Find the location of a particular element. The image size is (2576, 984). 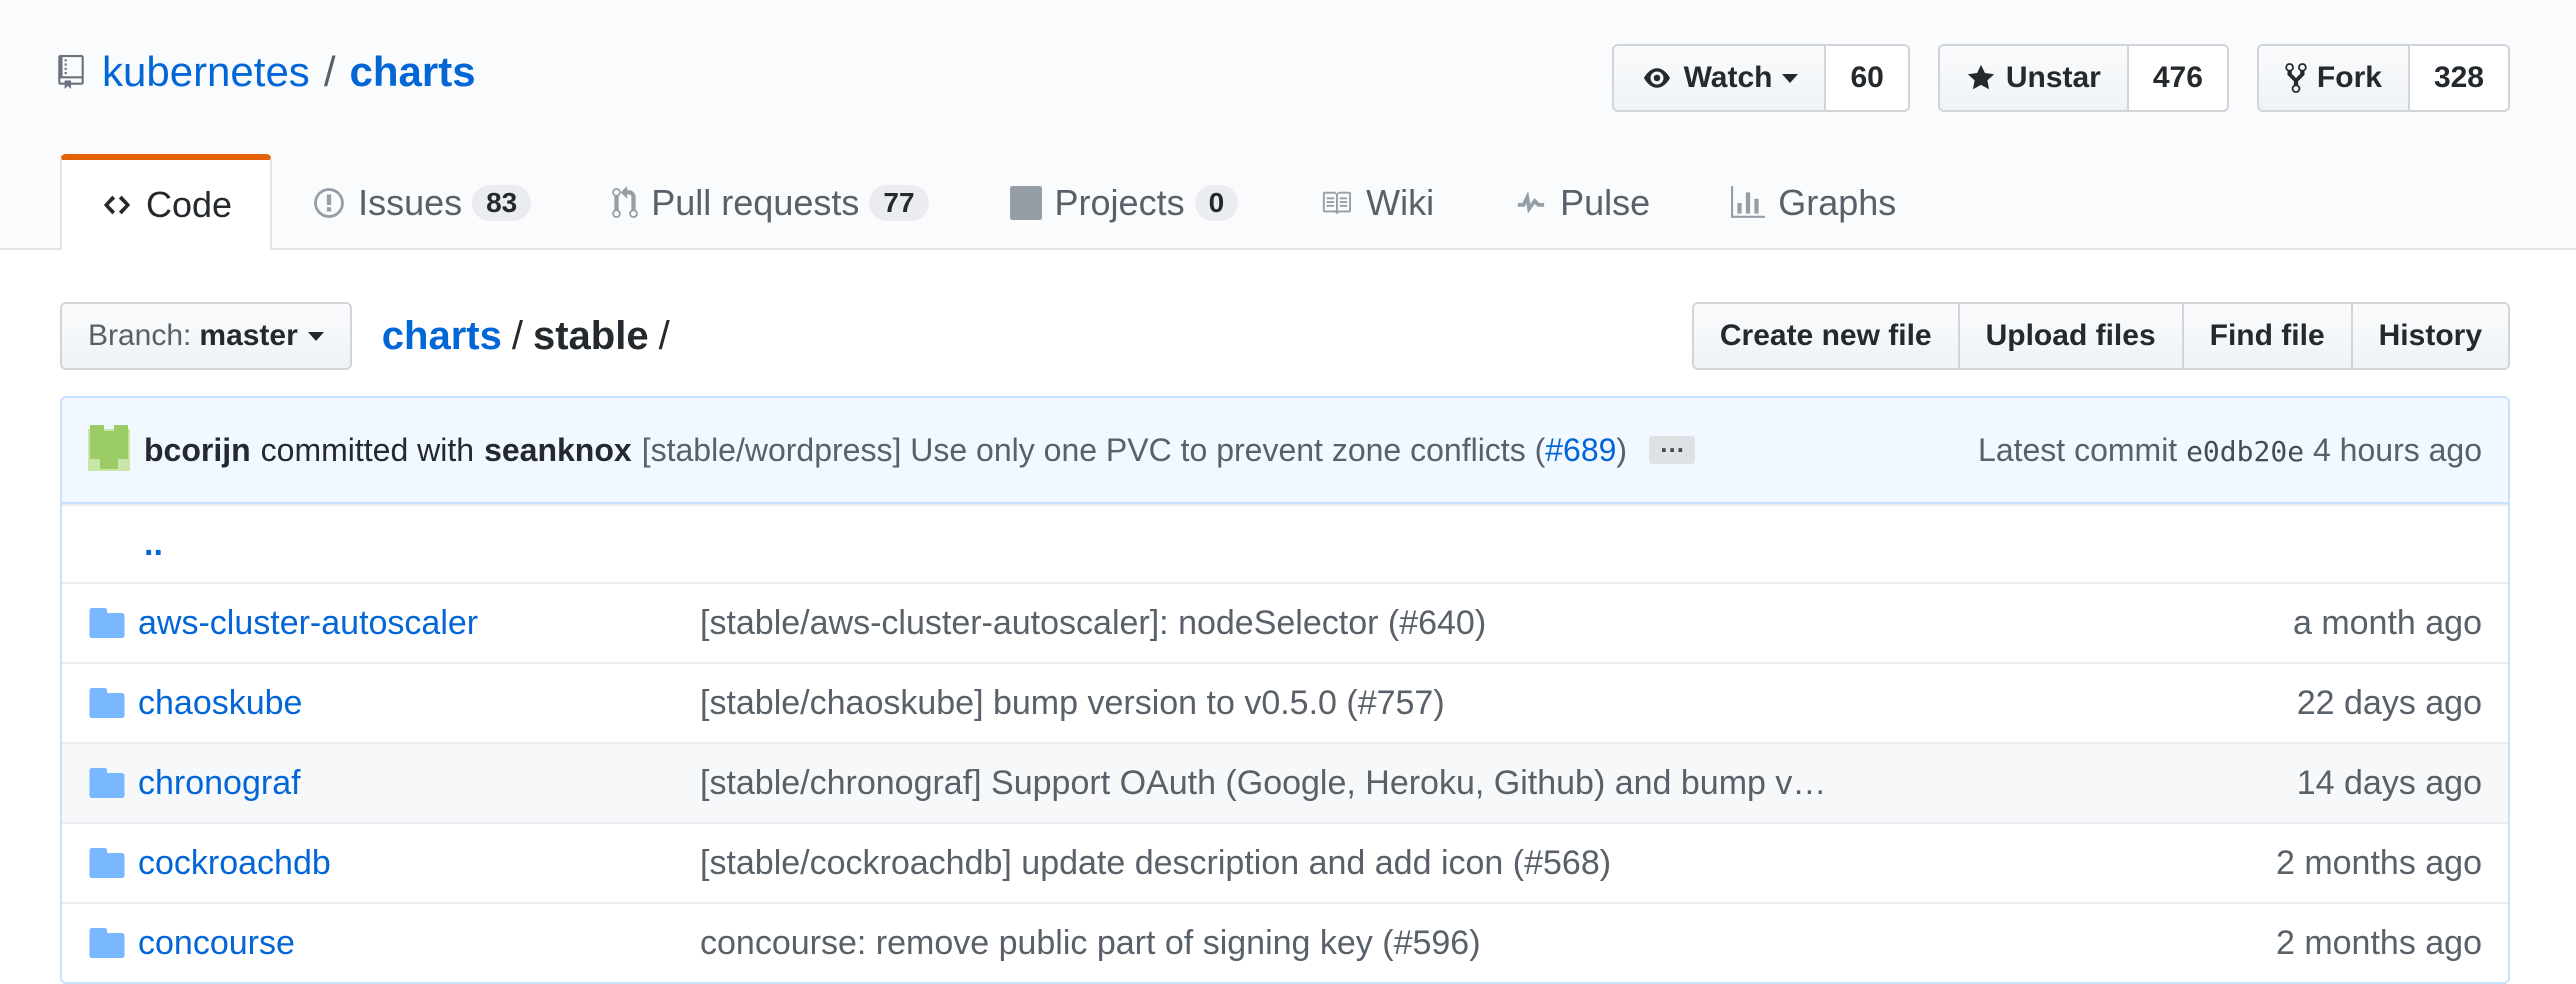

fork-button: Fork is located at coordinates (2334, 78).